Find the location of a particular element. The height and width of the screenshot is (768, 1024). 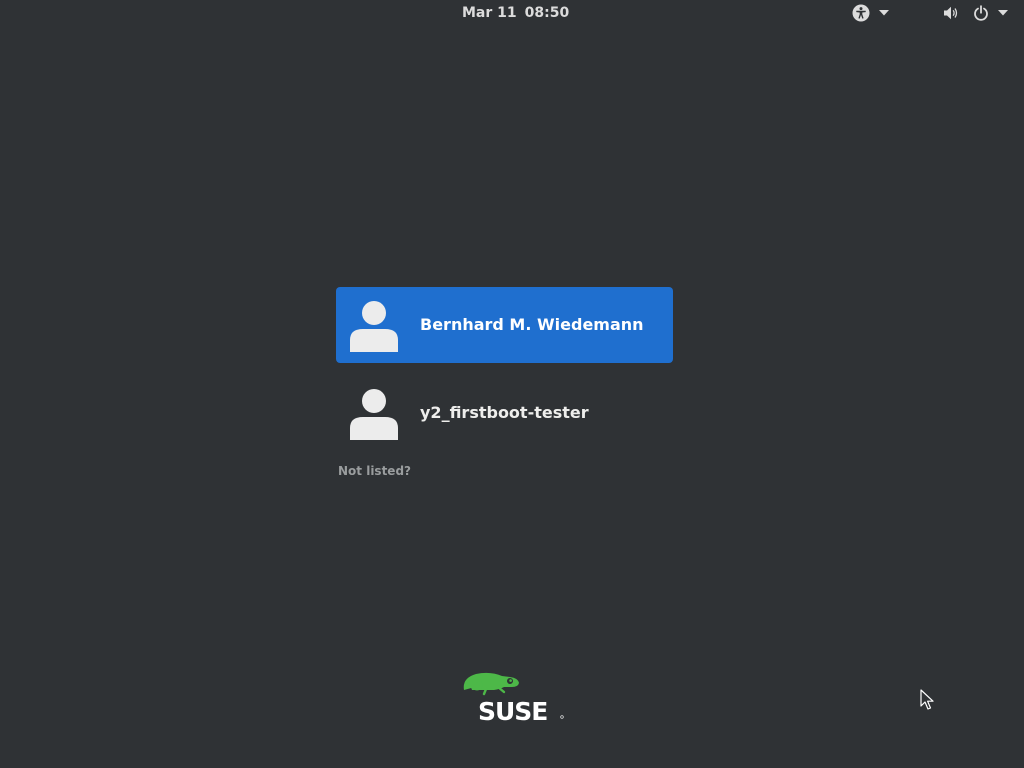

clock-button: Mar 11 08:50 is located at coordinates (515, 13).